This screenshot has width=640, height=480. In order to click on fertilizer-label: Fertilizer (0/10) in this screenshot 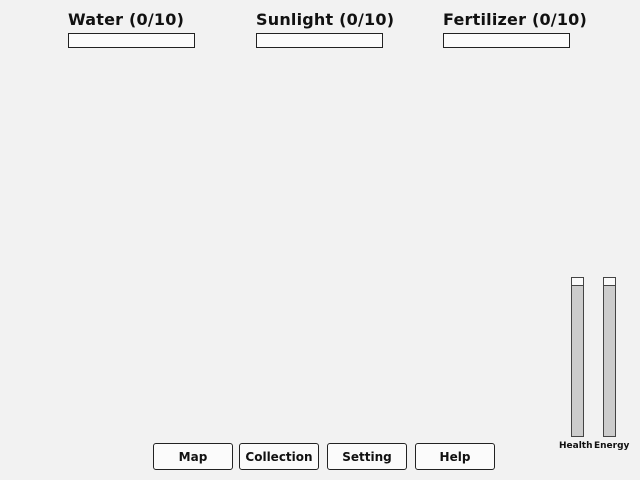, I will do `click(515, 19)`.